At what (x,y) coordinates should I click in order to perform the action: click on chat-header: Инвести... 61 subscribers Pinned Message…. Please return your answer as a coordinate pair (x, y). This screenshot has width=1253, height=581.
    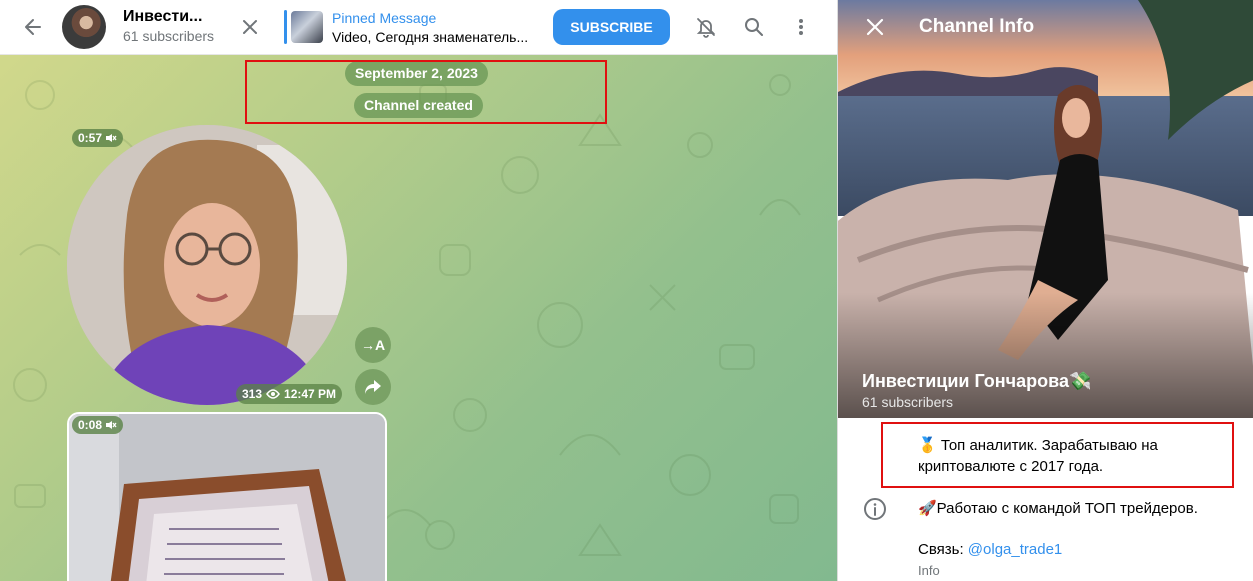
    Looking at the image, I should click on (418, 27).